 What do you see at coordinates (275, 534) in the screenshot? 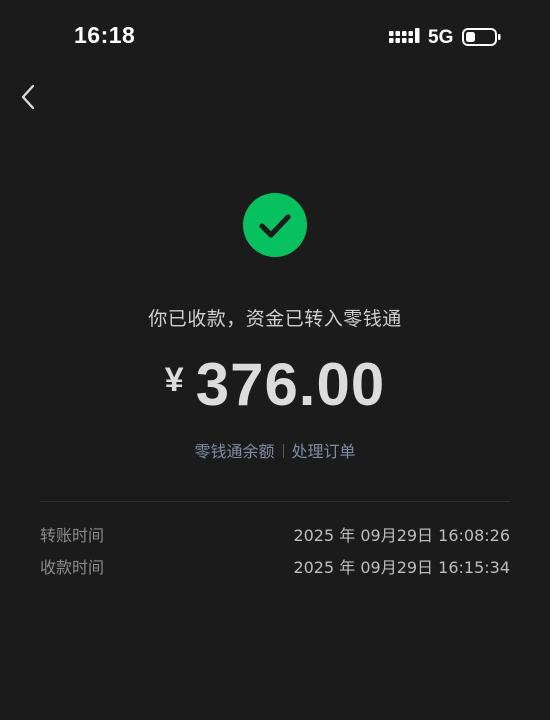
I see `transfer-time-row: 转账时间 2025 年 09月29日 16:08:26` at bounding box center [275, 534].